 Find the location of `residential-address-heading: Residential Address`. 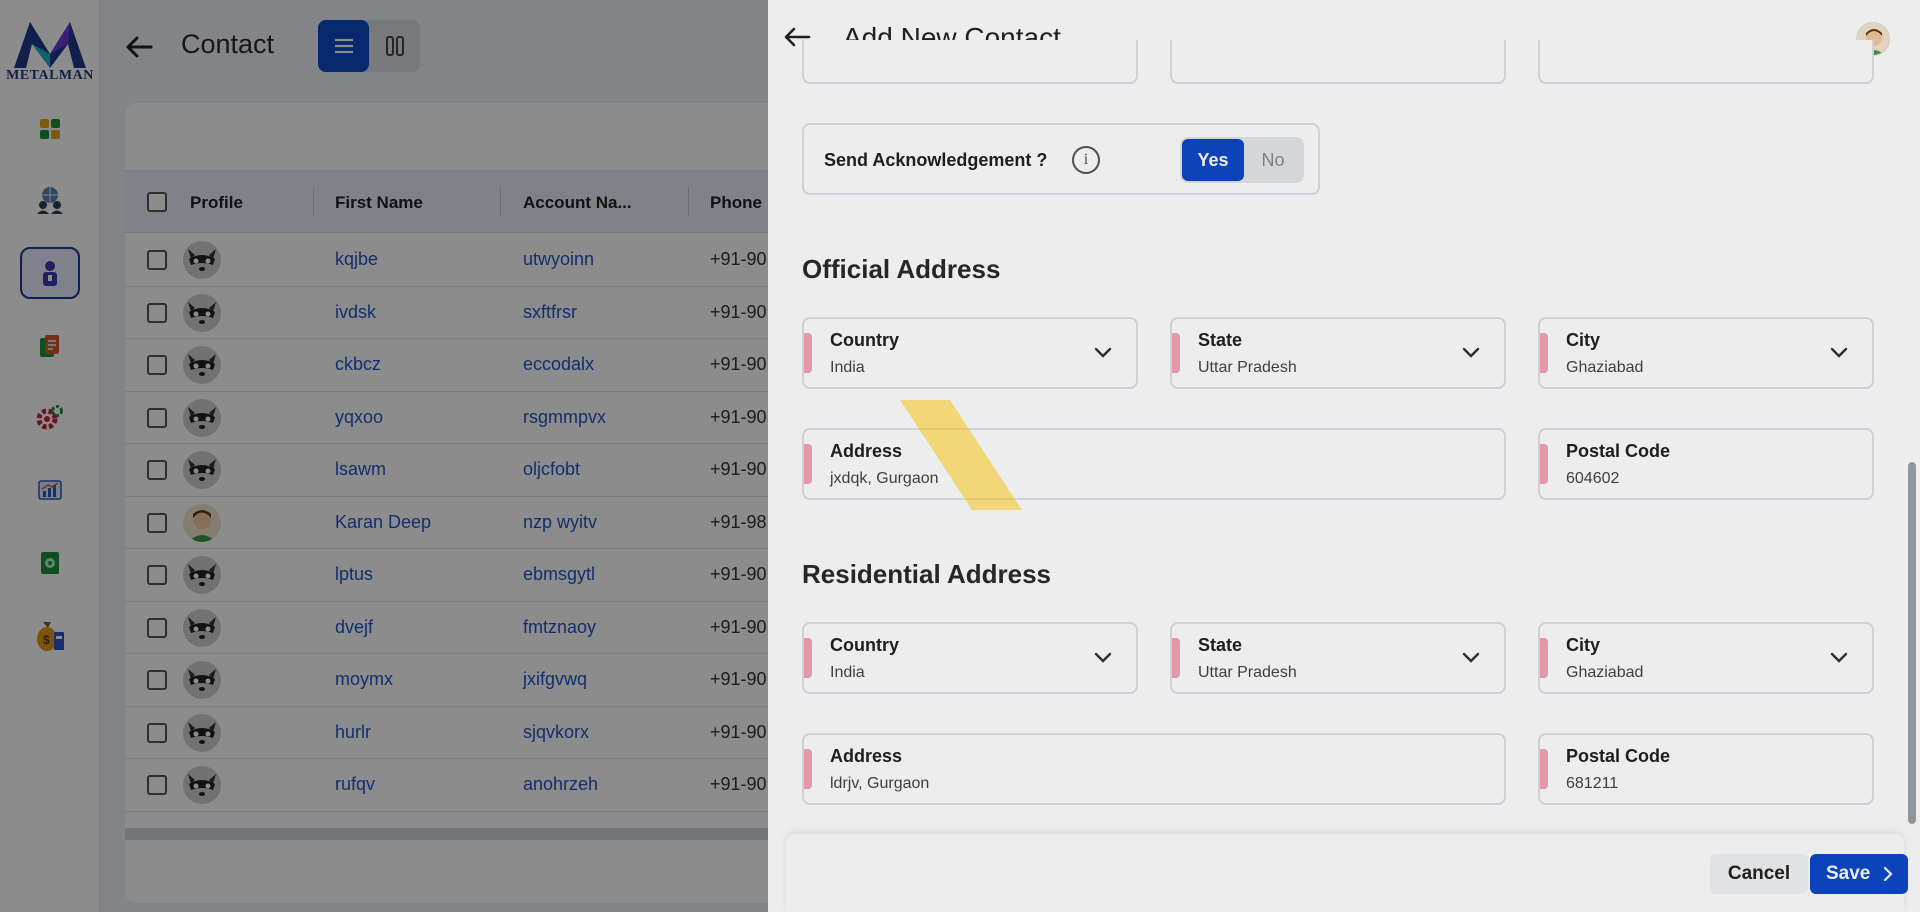

residential-address-heading: Residential Address is located at coordinates (927, 574).